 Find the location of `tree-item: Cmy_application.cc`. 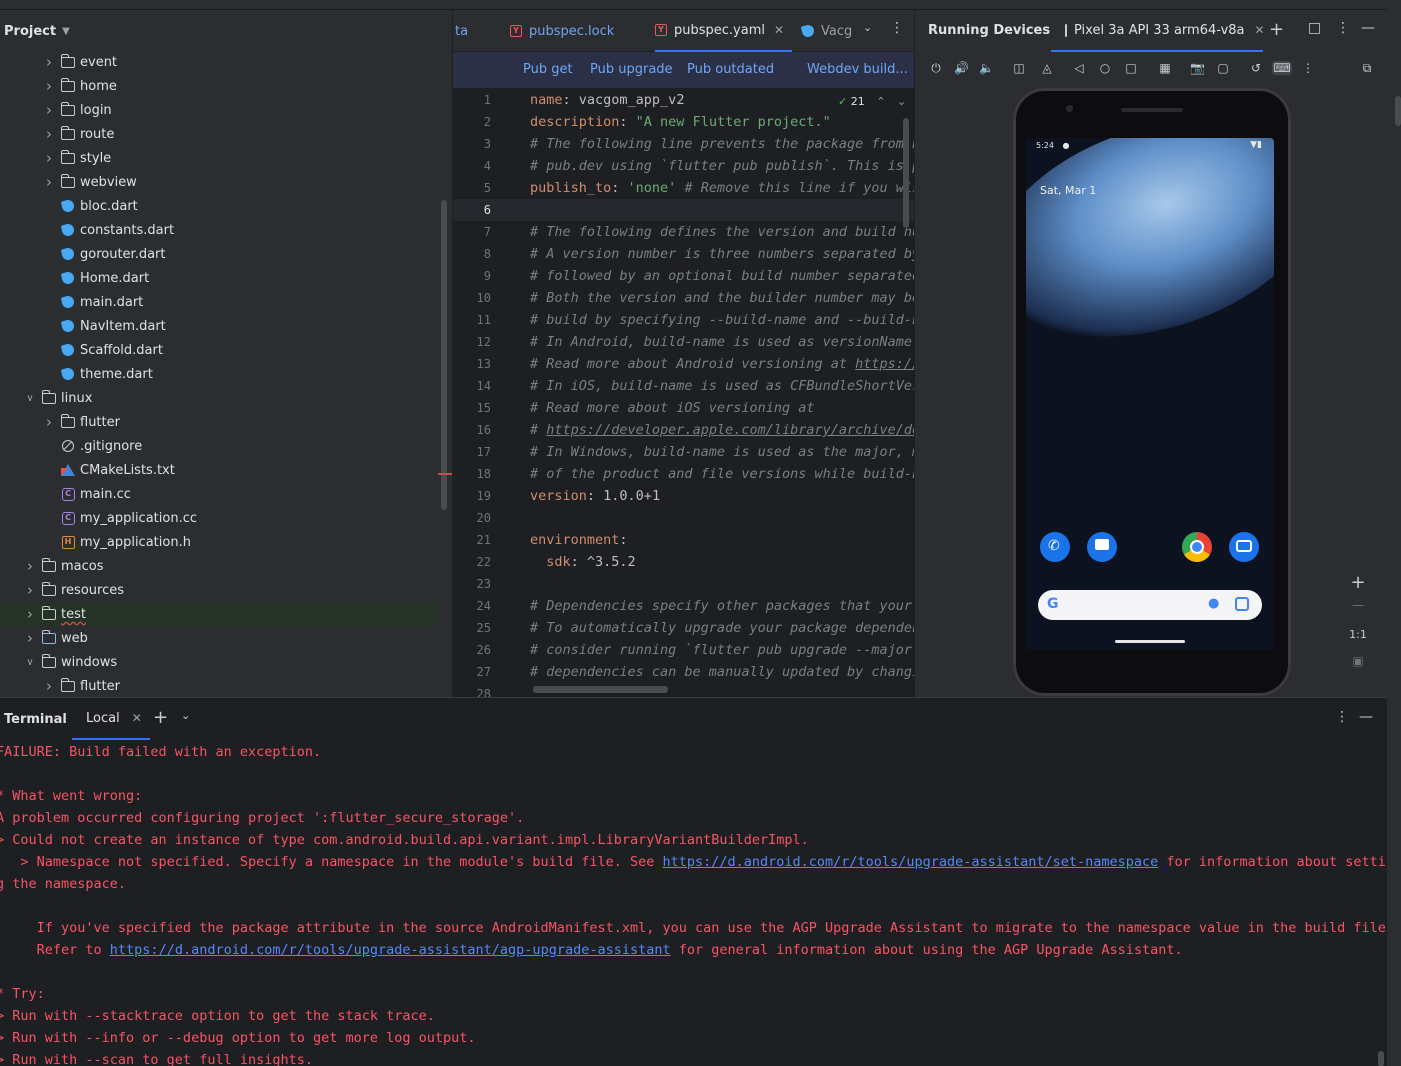

tree-item: Cmy_application.cc is located at coordinates (119, 518).